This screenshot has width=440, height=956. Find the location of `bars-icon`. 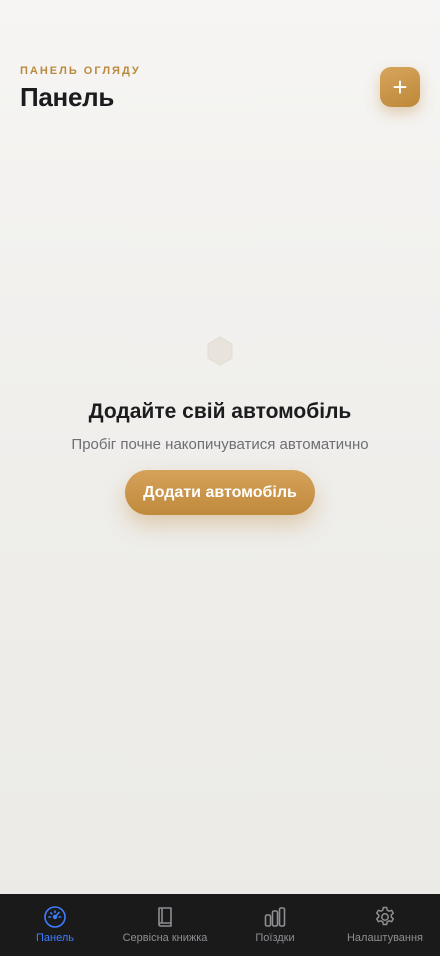

bars-icon is located at coordinates (275, 917).